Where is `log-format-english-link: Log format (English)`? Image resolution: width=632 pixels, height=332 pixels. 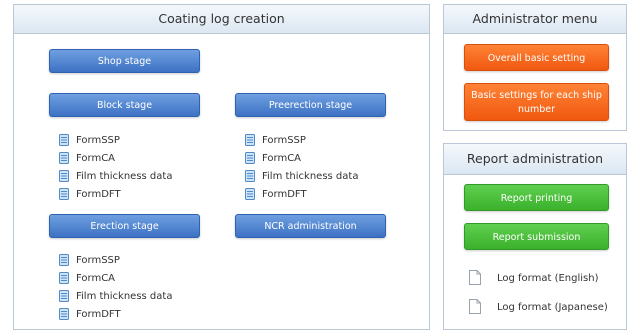 log-format-english-link: Log format (English) is located at coordinates (534, 278).